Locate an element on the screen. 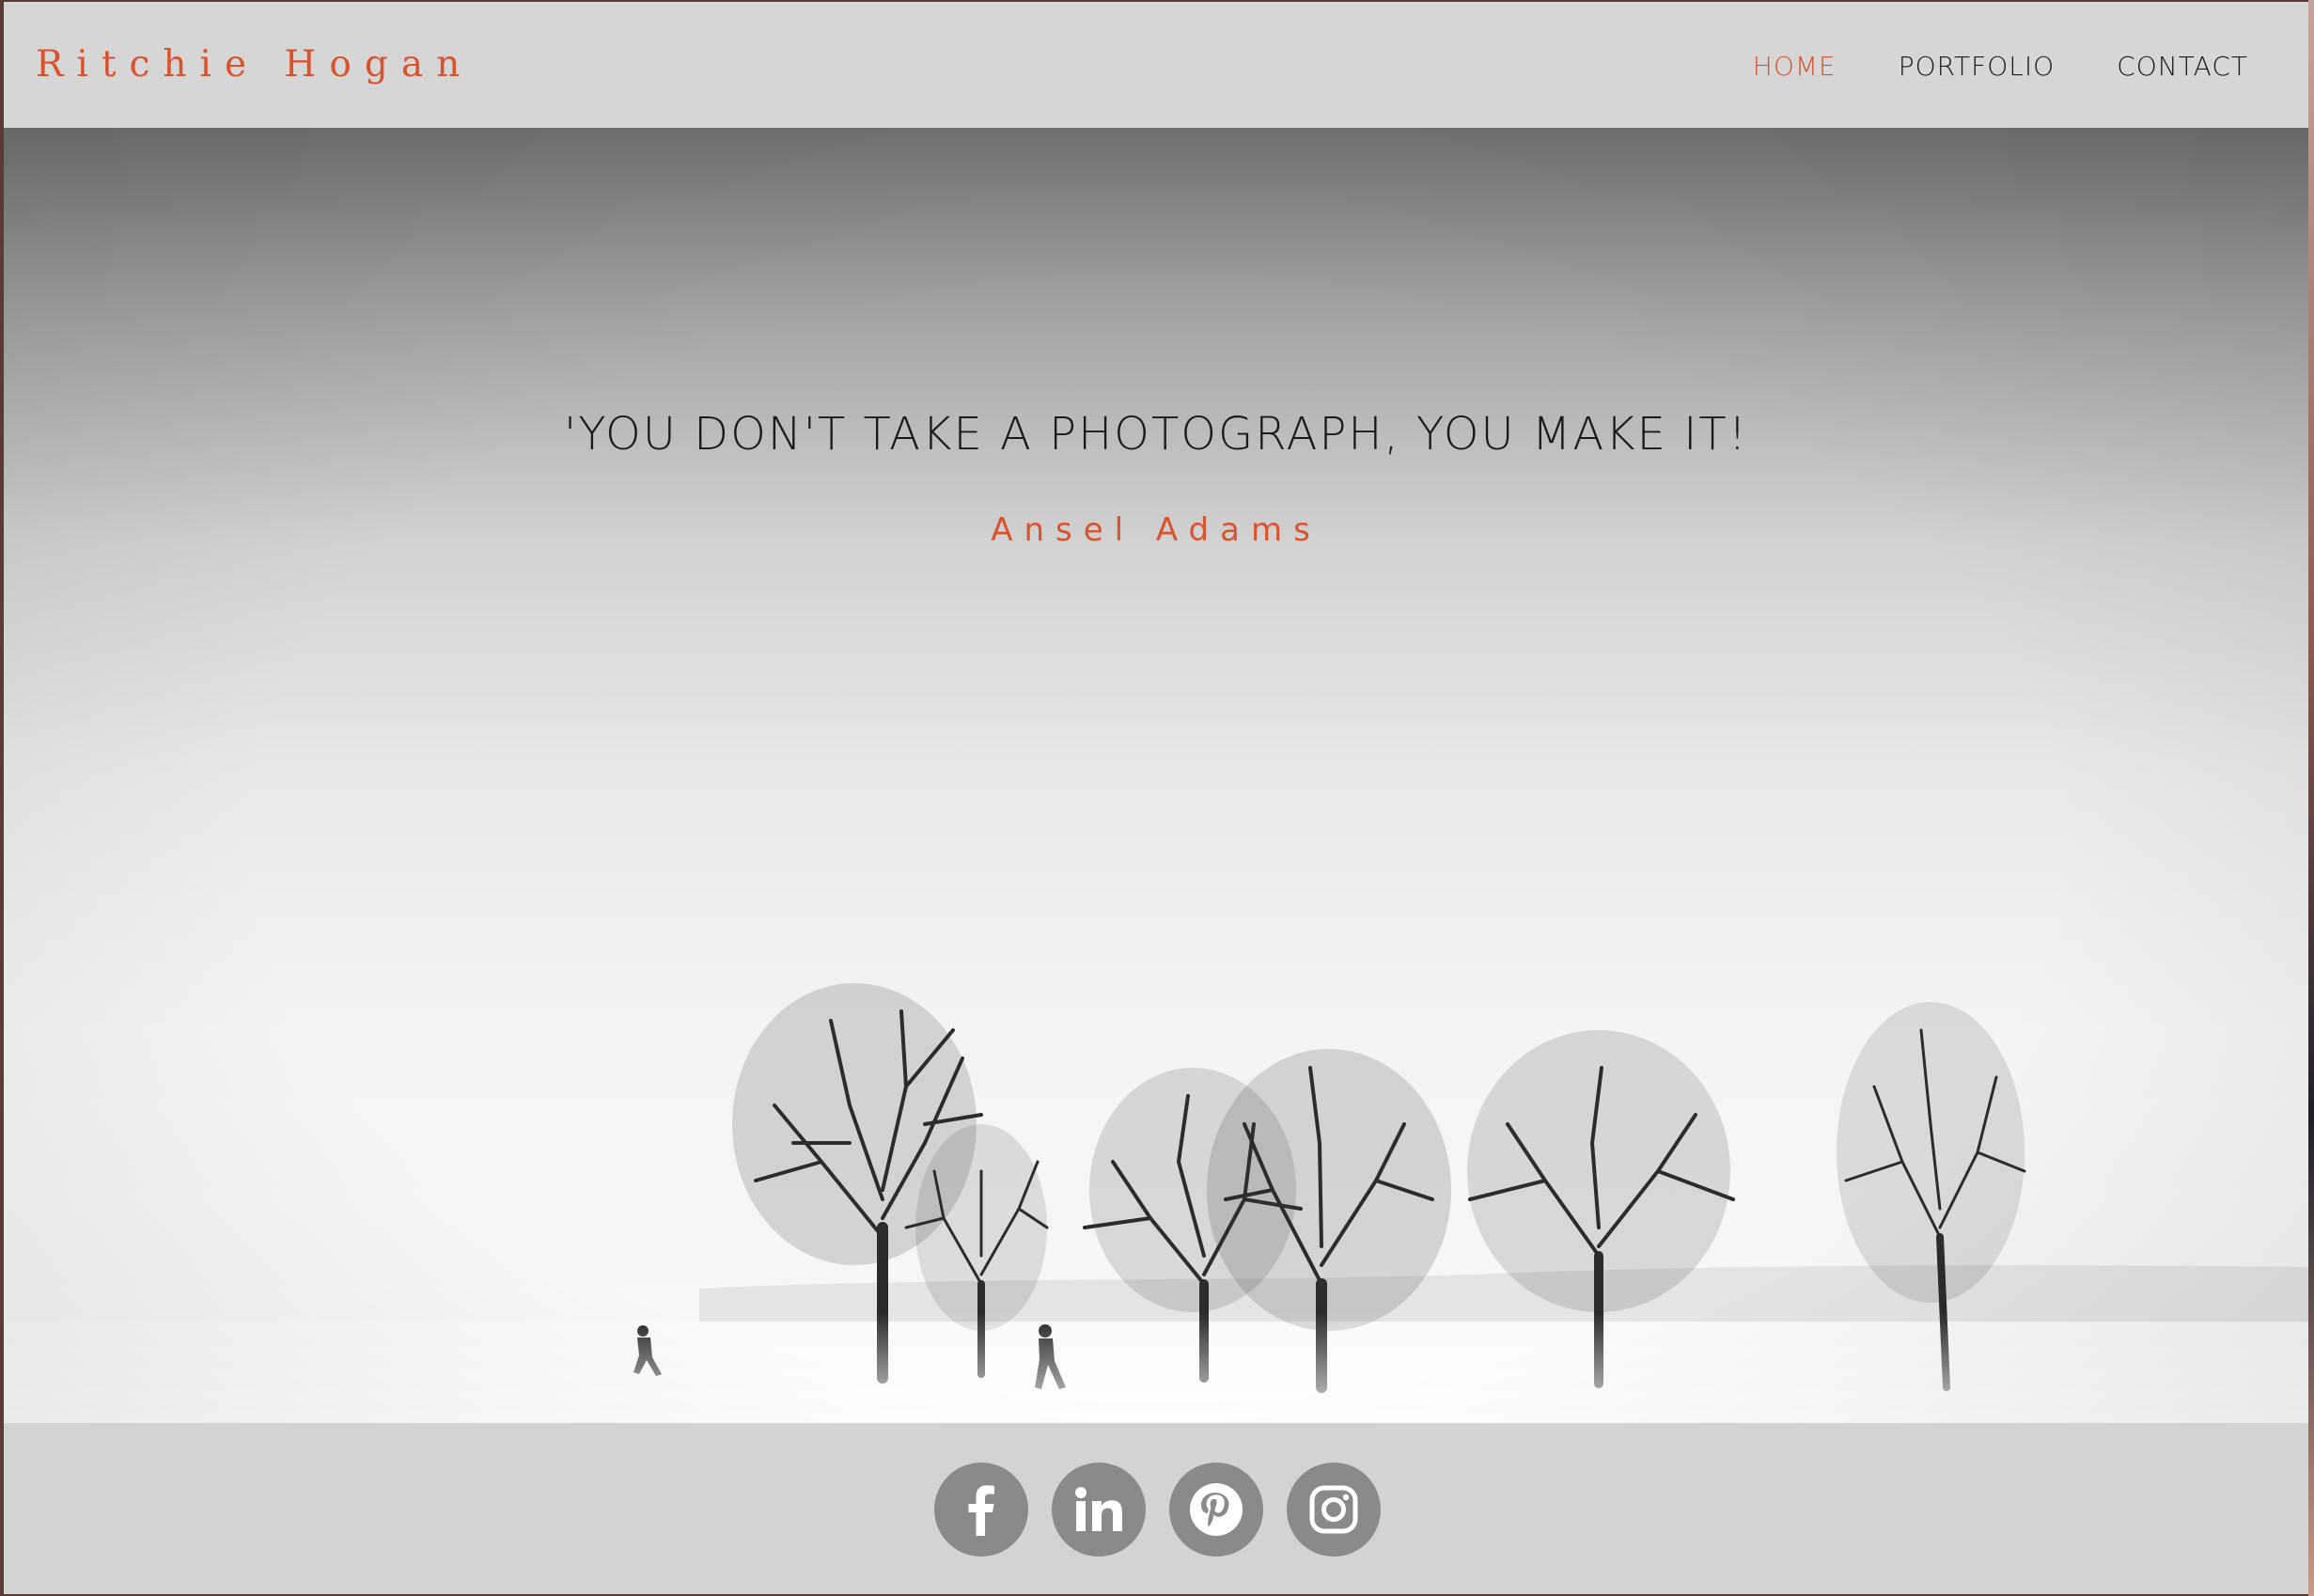 Image resolution: width=2314 pixels, height=1596 pixels. pinterest-link is located at coordinates (1216, 1510).